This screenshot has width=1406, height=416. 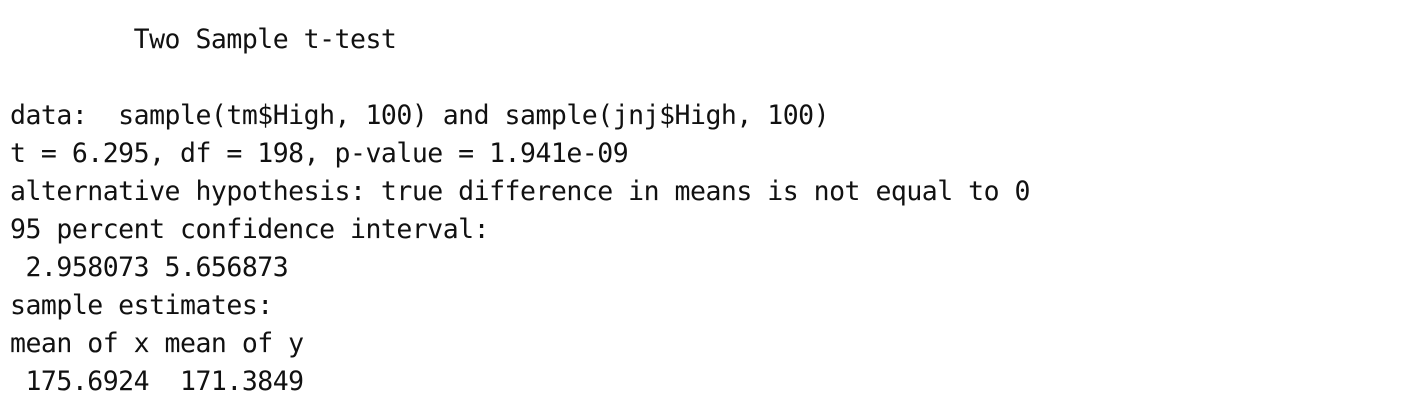 I want to click on sample-estimates-header: sample estimates:, so click(x=141, y=305).